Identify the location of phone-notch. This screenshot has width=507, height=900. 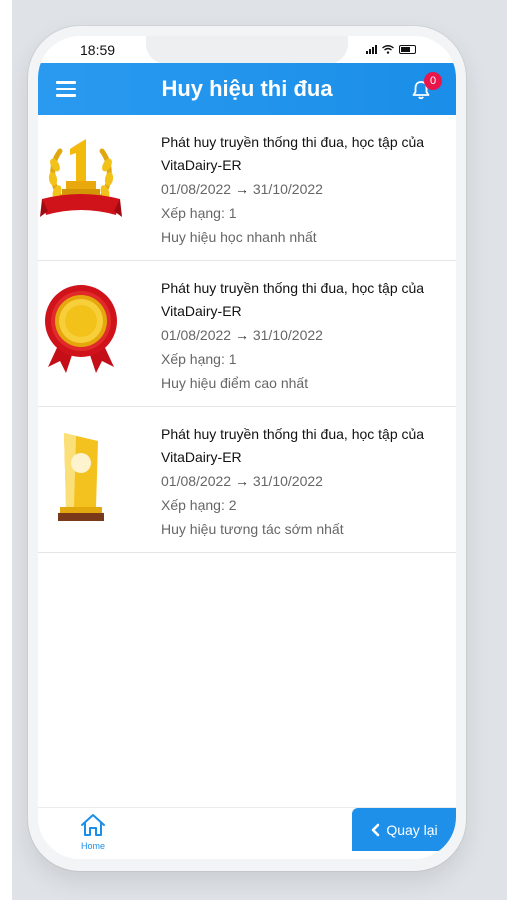
(247, 50).